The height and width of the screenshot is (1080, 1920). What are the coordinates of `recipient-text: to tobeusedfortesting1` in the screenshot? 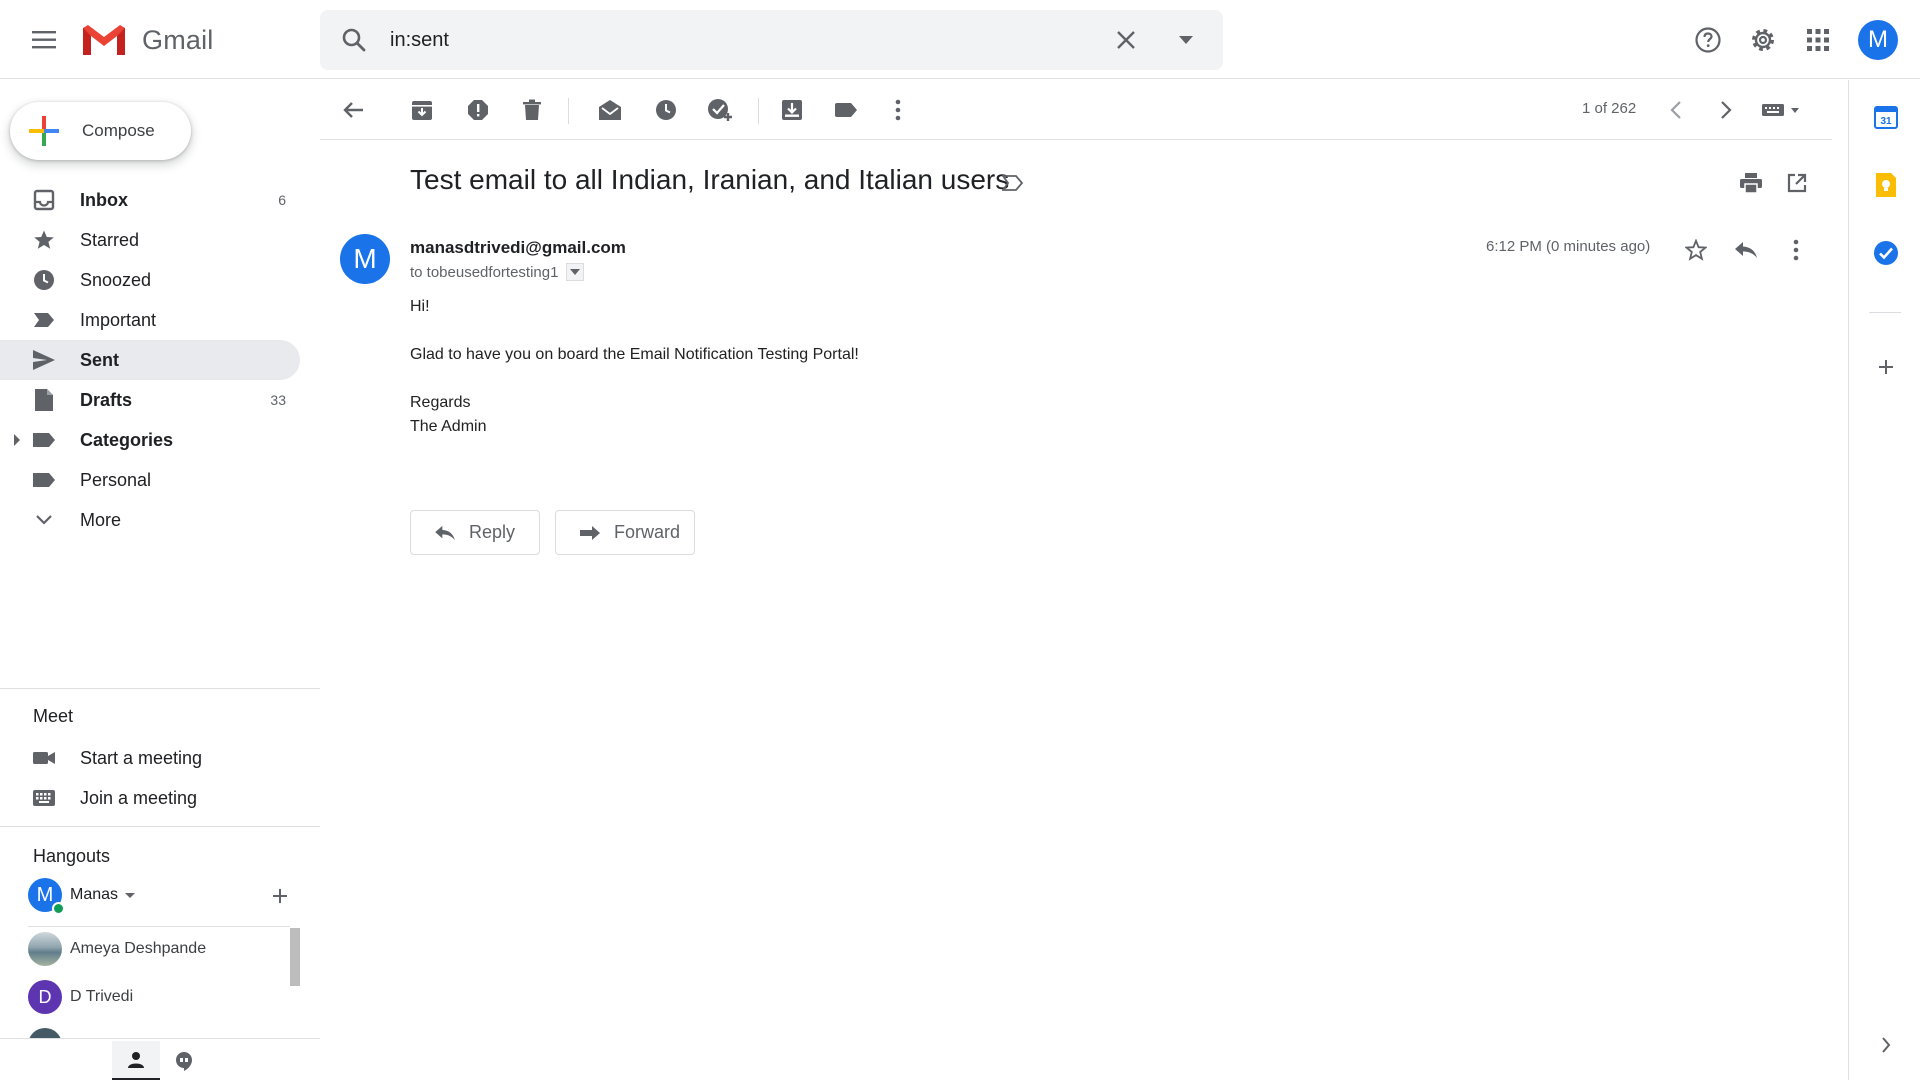 It's located at (484, 272).